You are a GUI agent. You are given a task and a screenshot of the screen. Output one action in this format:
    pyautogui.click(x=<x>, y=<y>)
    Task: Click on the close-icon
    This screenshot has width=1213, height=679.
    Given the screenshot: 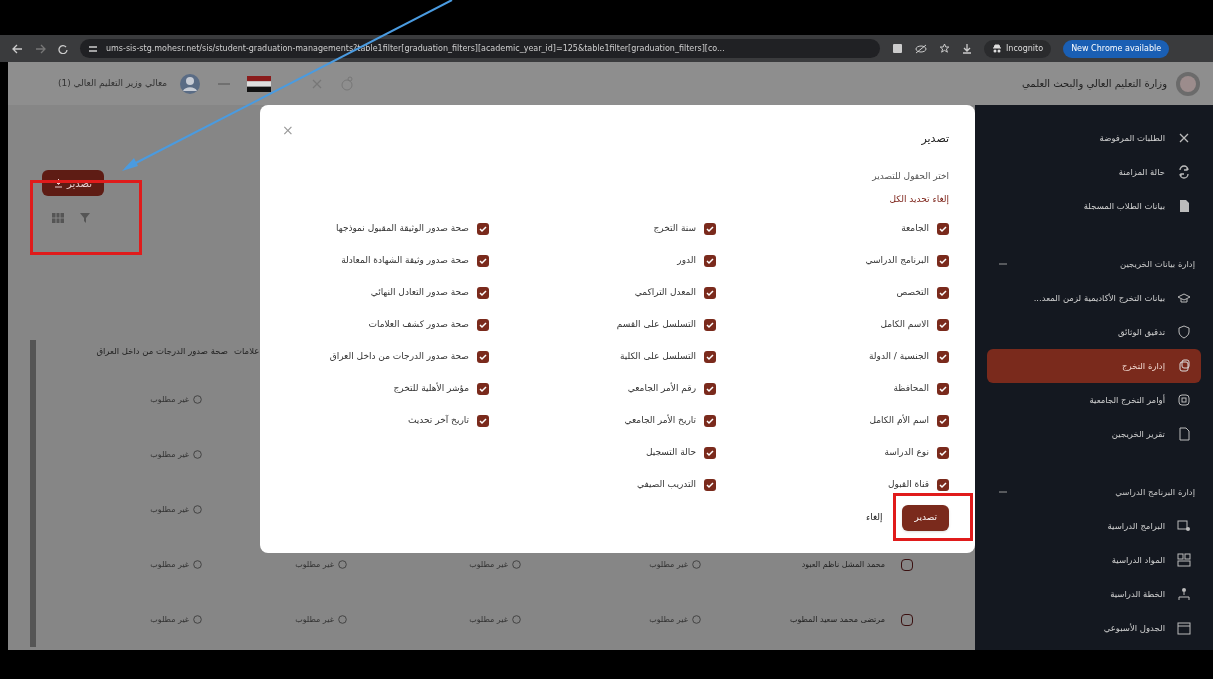 What is the action you would take?
    pyautogui.click(x=1184, y=138)
    